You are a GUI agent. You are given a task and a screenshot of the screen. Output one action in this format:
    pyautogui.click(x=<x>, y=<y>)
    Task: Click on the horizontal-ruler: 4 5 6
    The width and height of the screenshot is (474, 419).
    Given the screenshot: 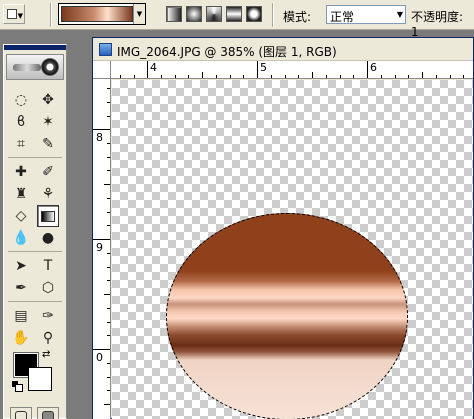 What is the action you would take?
    pyautogui.click(x=292, y=70)
    